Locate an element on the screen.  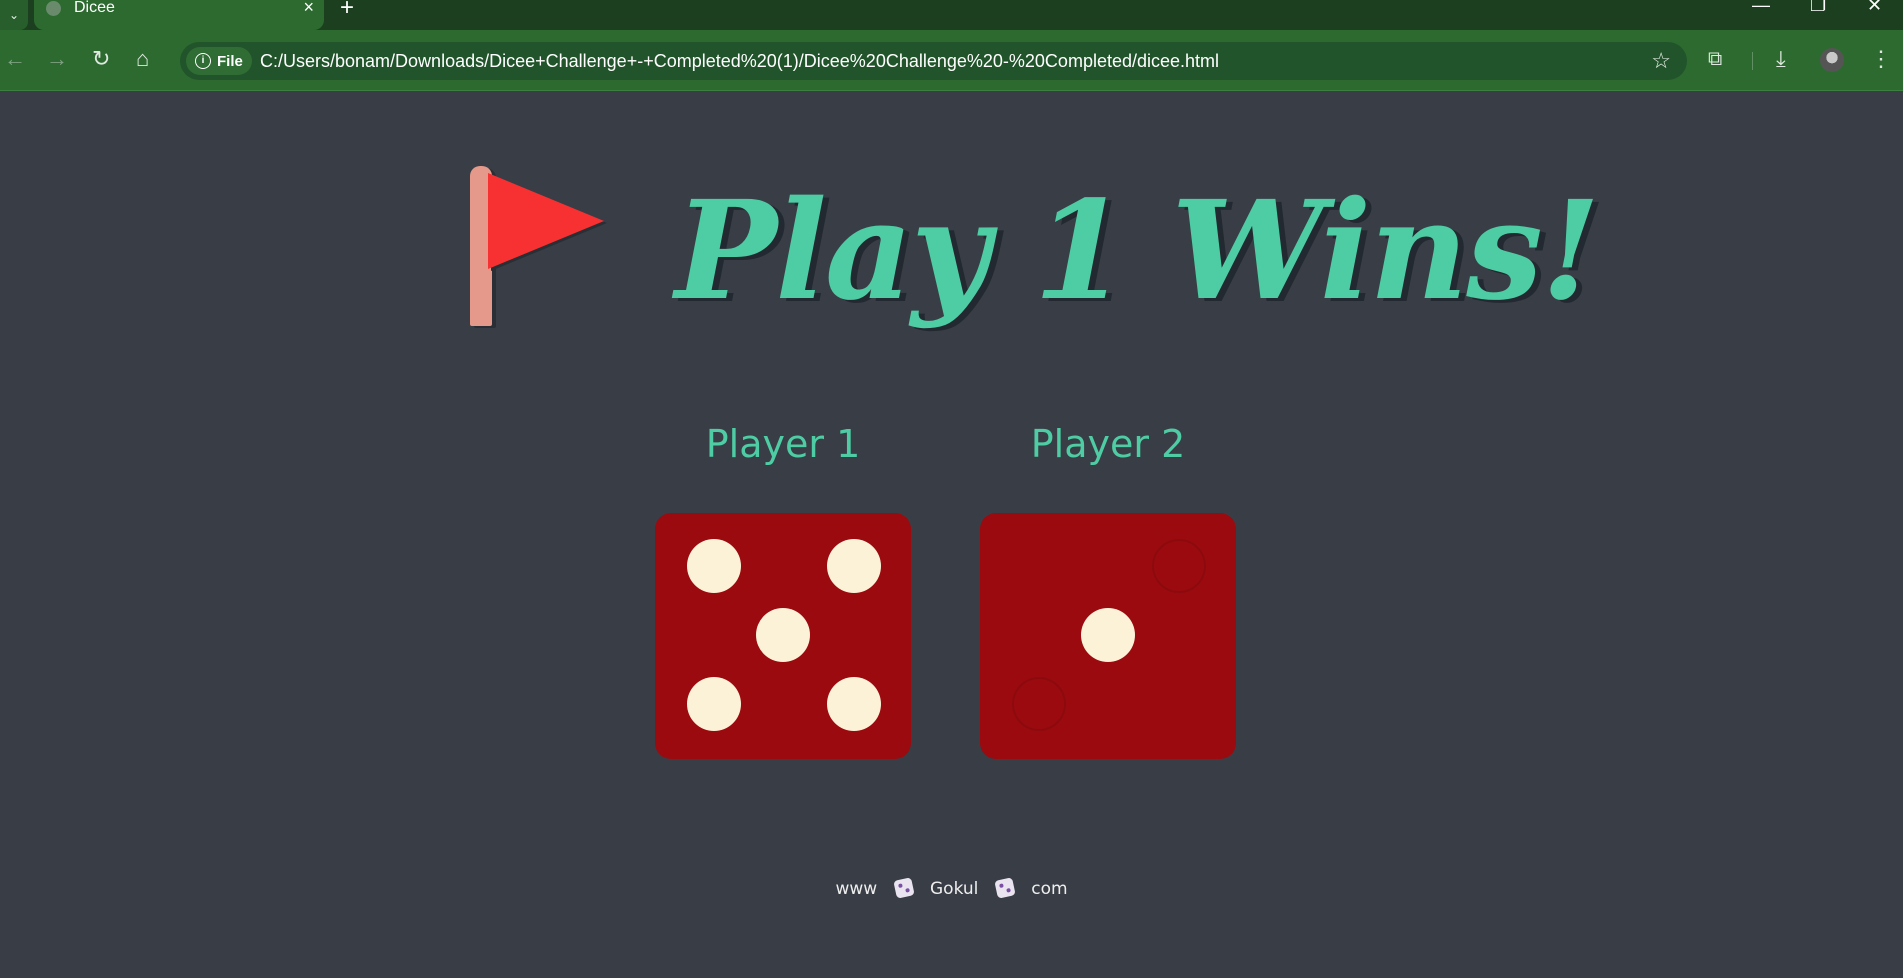
info-icon: i is located at coordinates (203, 61).